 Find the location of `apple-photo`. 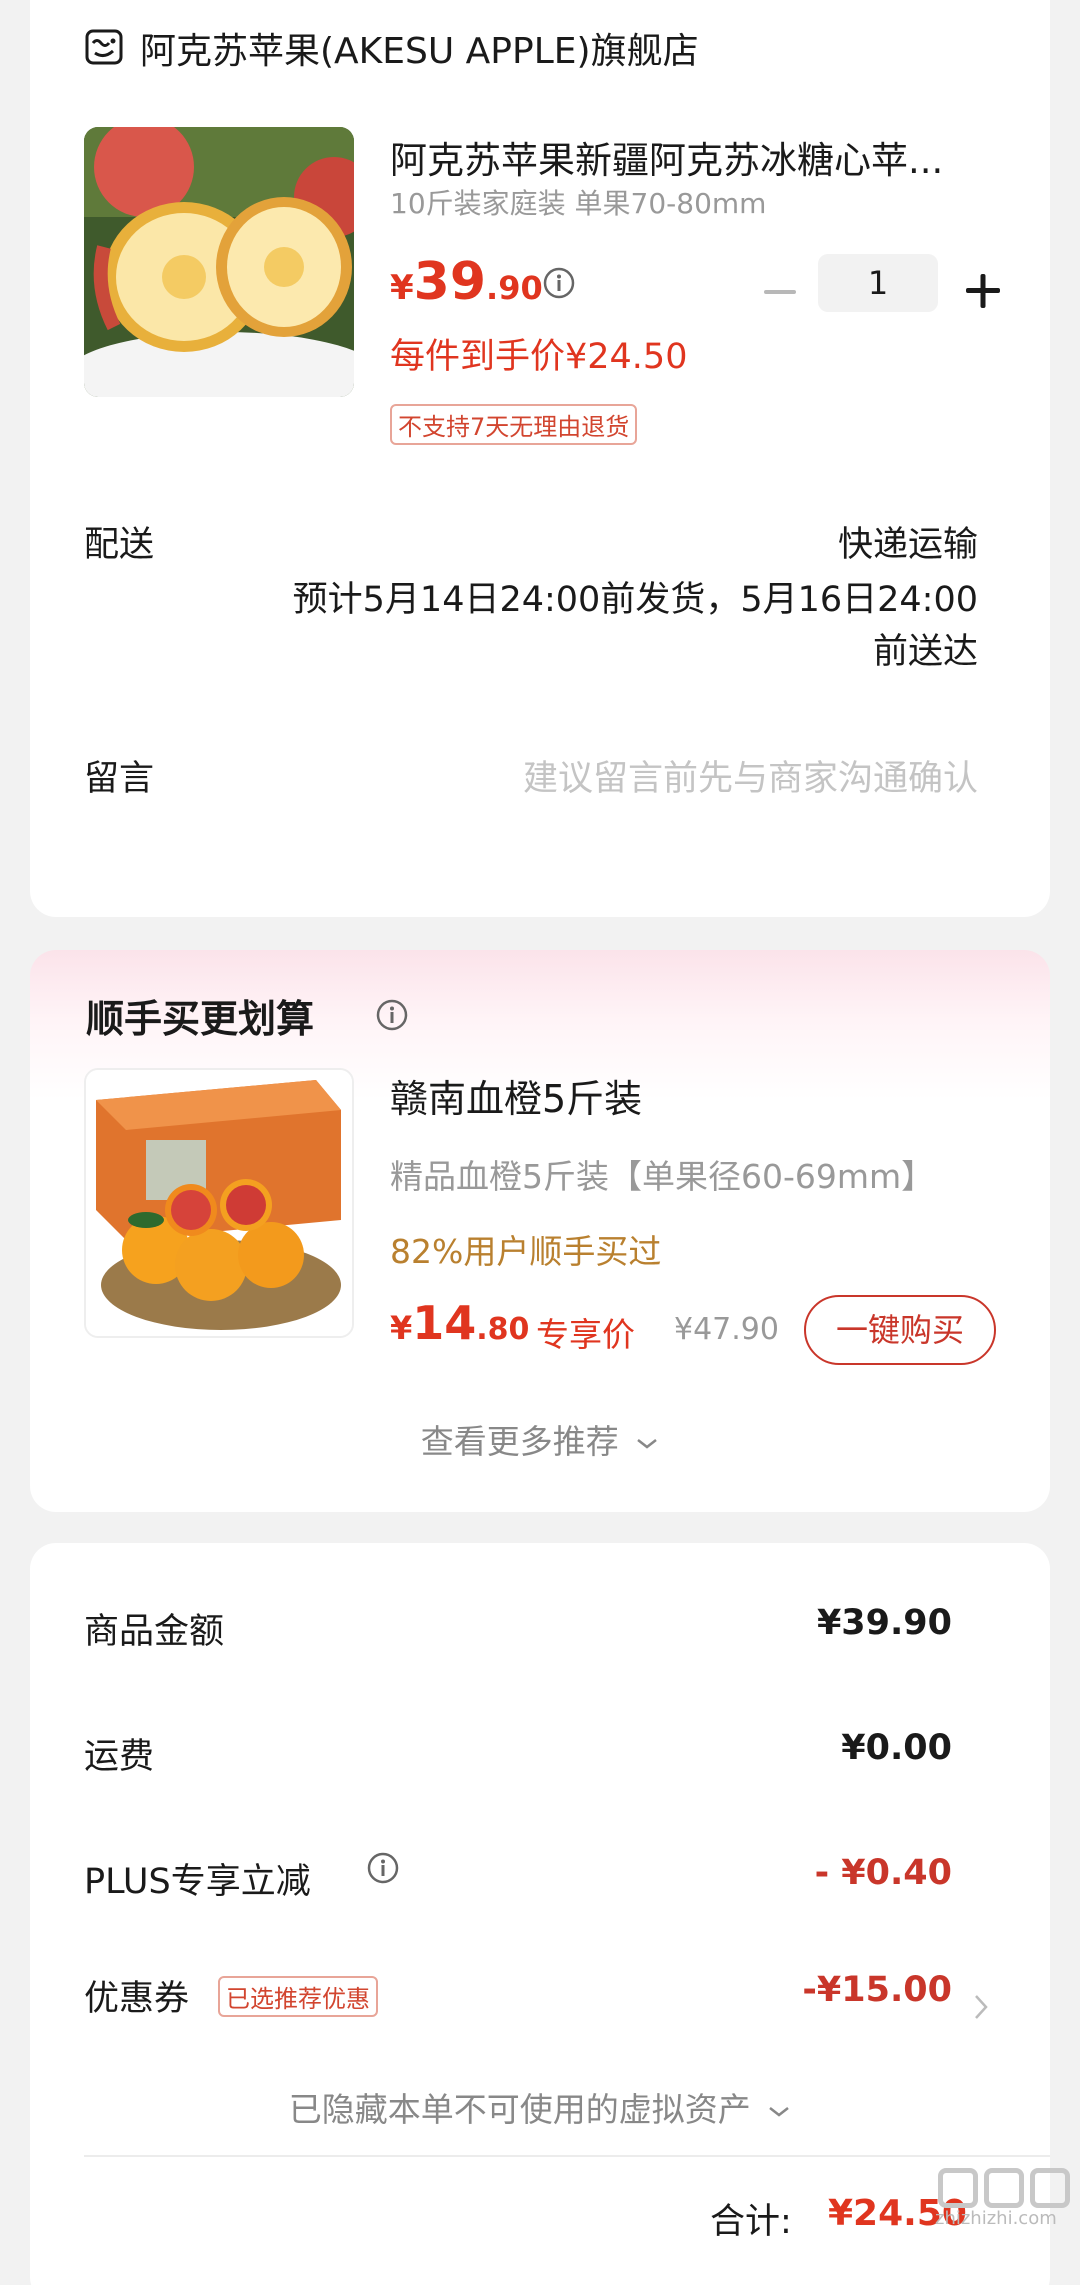

apple-photo is located at coordinates (219, 262).